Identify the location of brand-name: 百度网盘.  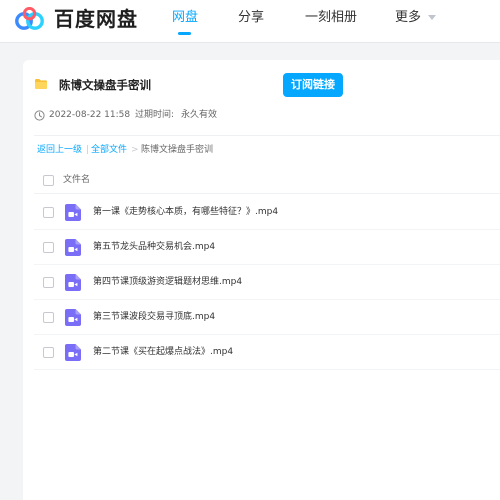
(96, 19).